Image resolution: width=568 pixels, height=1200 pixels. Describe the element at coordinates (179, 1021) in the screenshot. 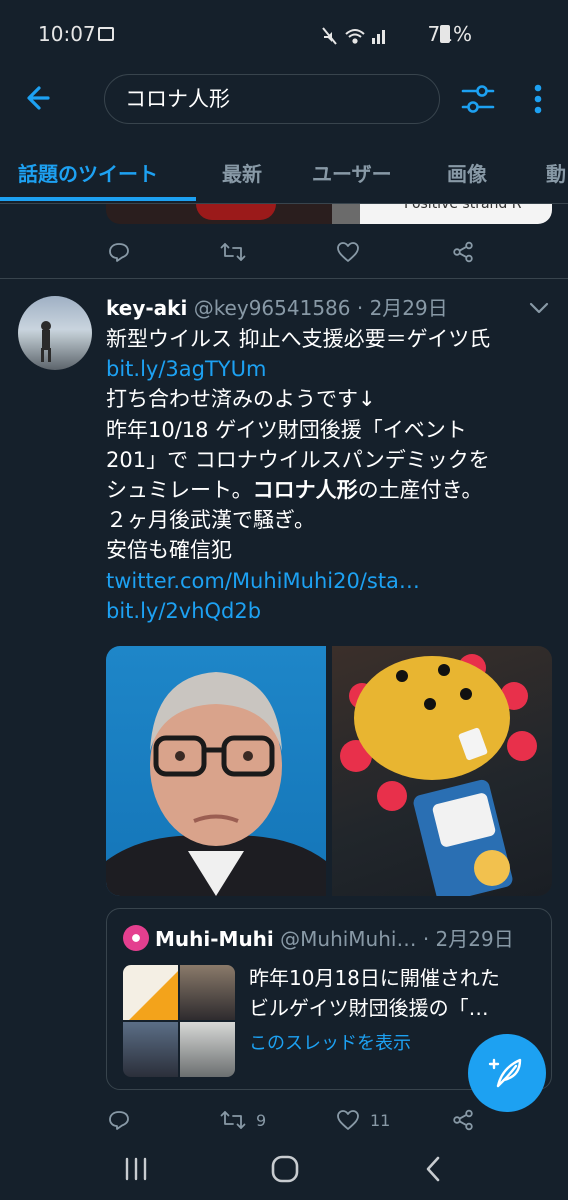

I see `quoted-media-thumbnails` at that location.